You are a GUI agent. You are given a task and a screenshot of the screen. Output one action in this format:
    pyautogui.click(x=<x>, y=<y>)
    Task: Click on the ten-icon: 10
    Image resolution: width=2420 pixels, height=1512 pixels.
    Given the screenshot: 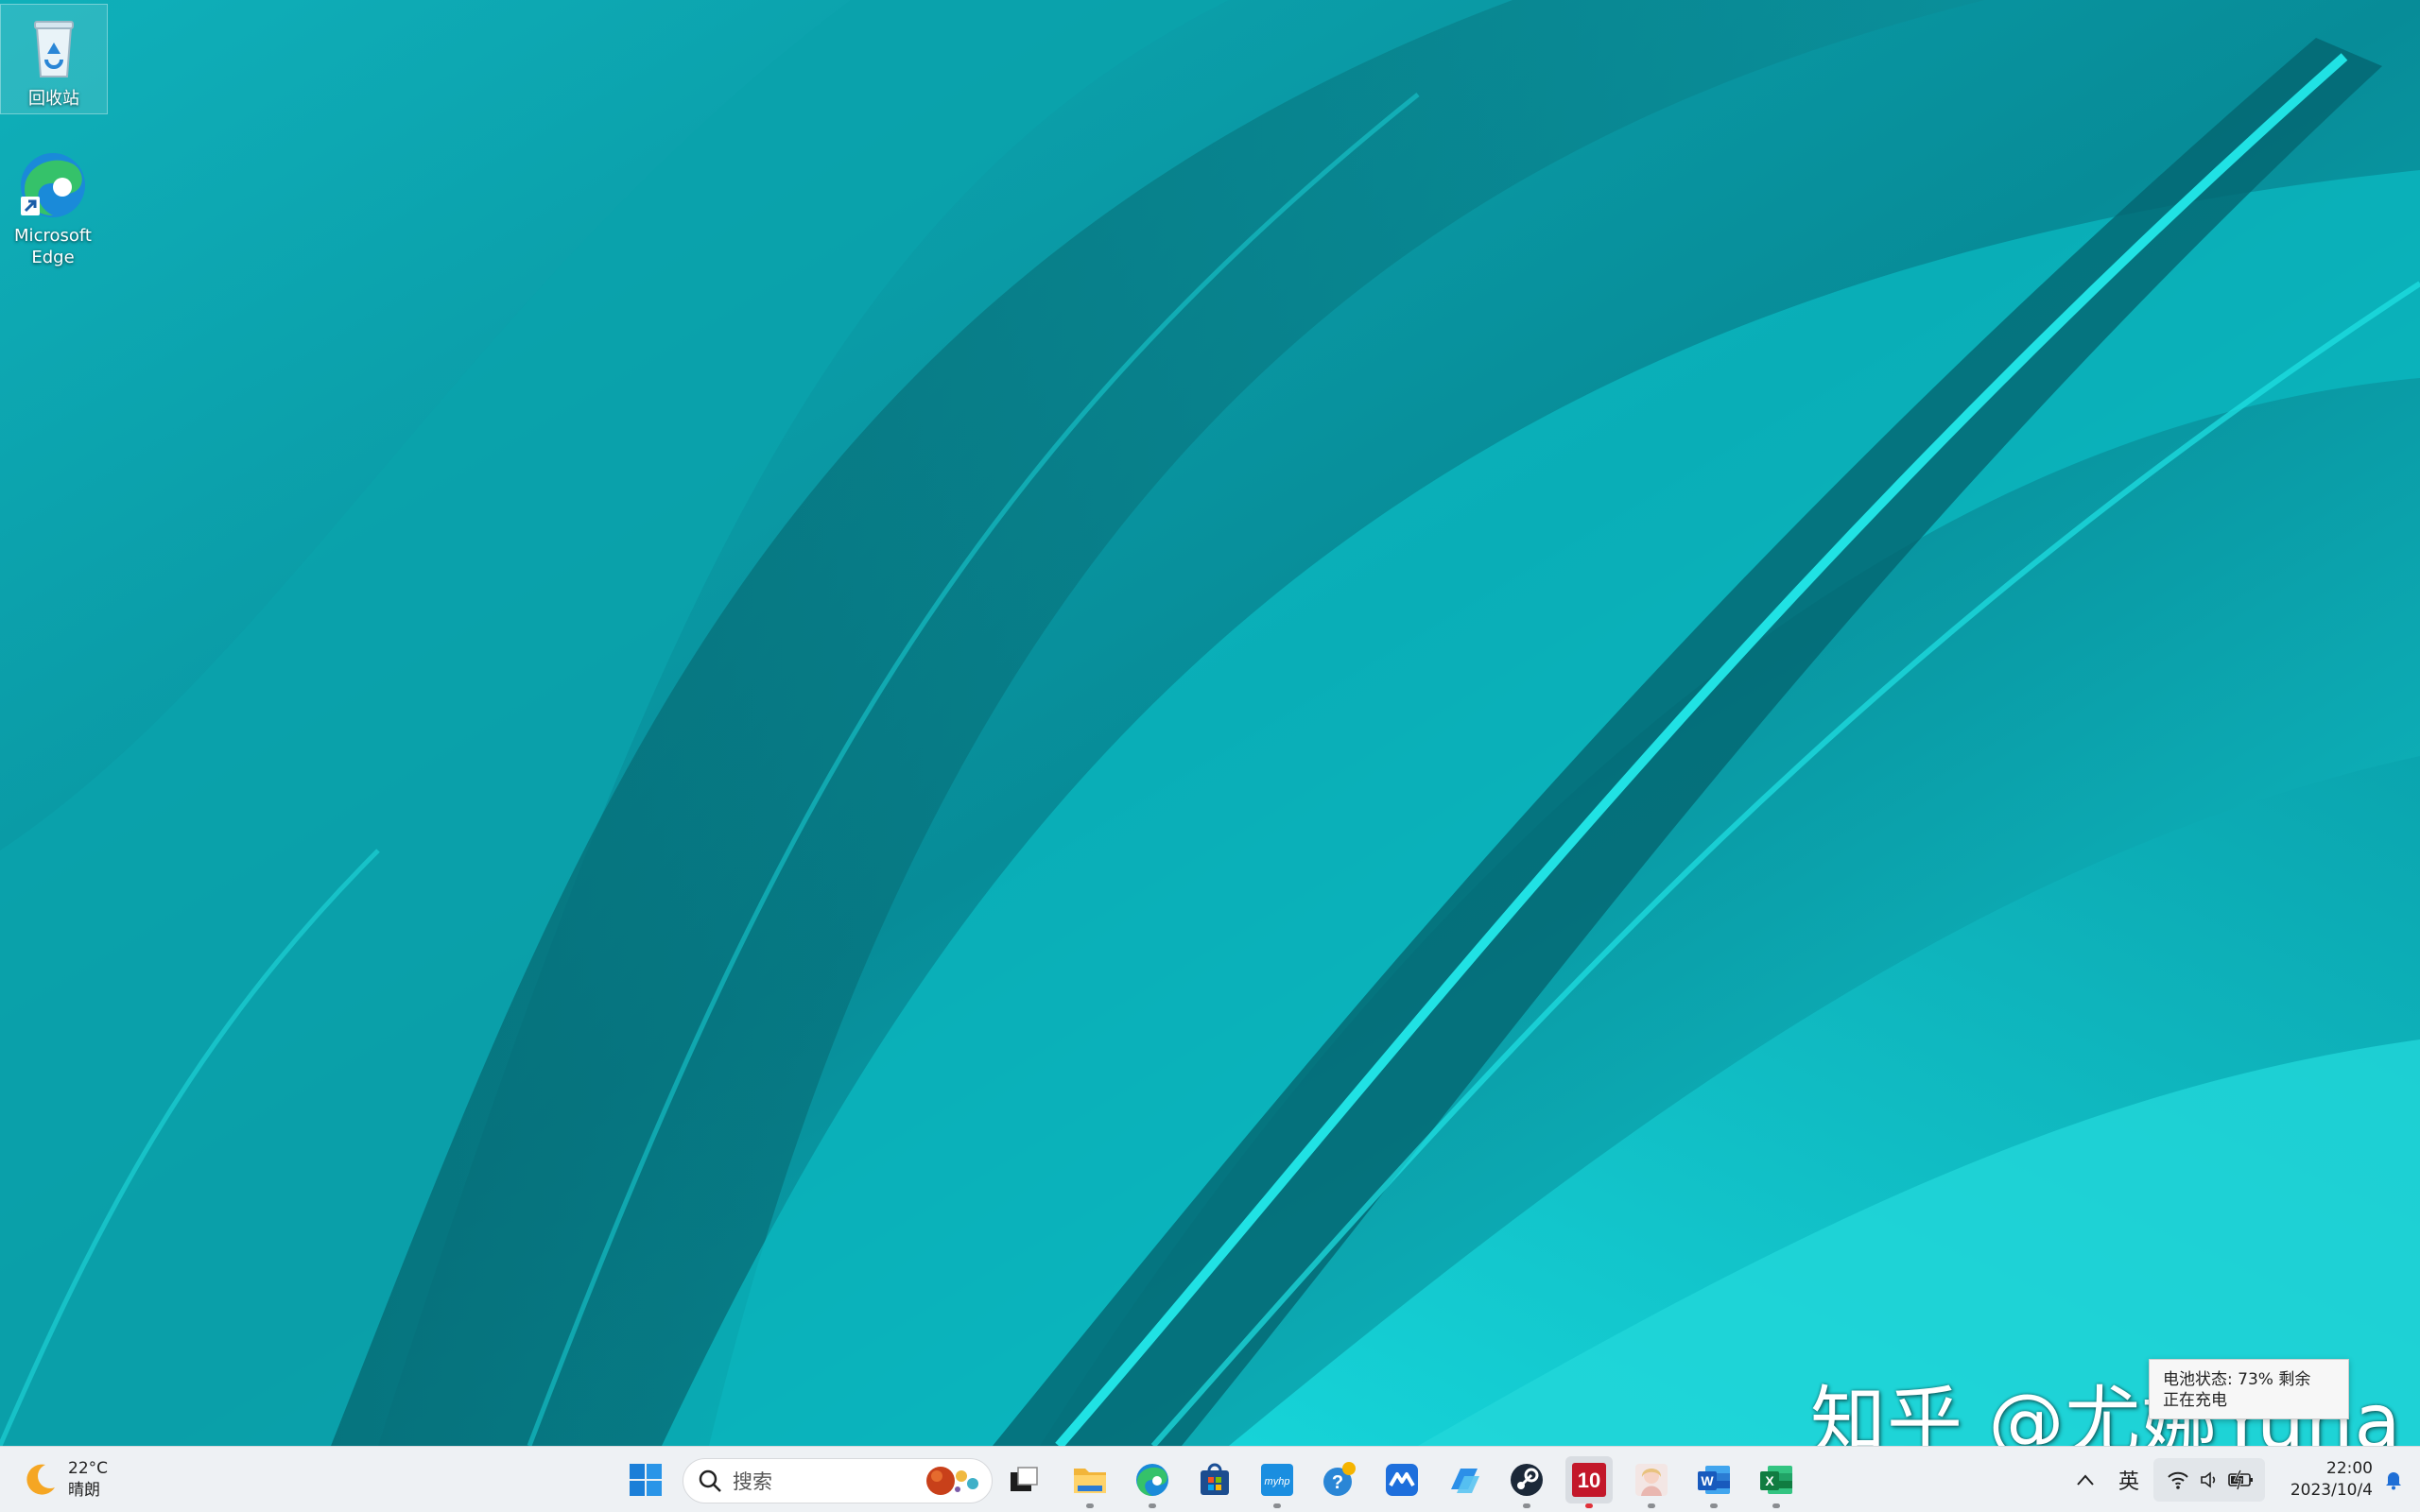 What is the action you would take?
    pyautogui.click(x=1589, y=1480)
    